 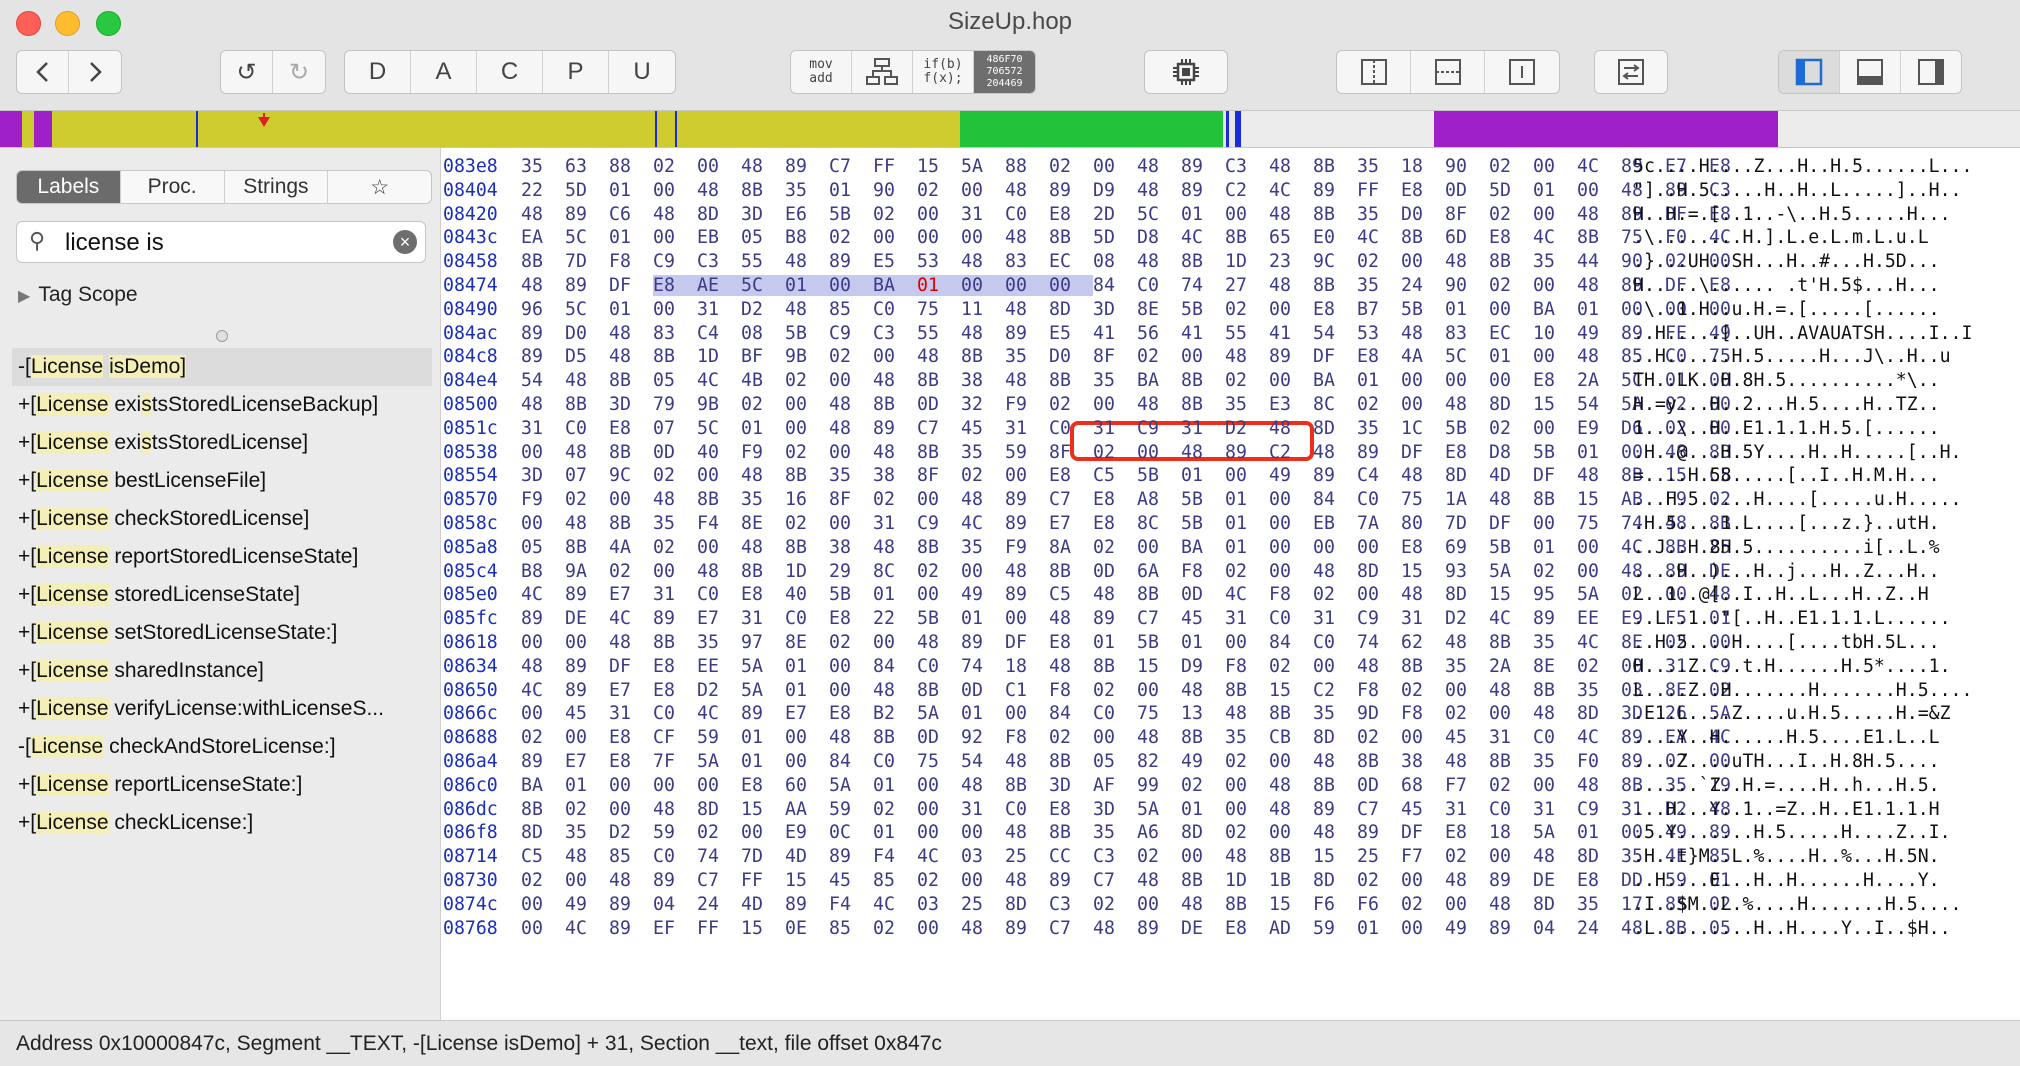 What do you see at coordinates (1291, 261) in the screenshot?
I see `hex-byte: 23` at bounding box center [1291, 261].